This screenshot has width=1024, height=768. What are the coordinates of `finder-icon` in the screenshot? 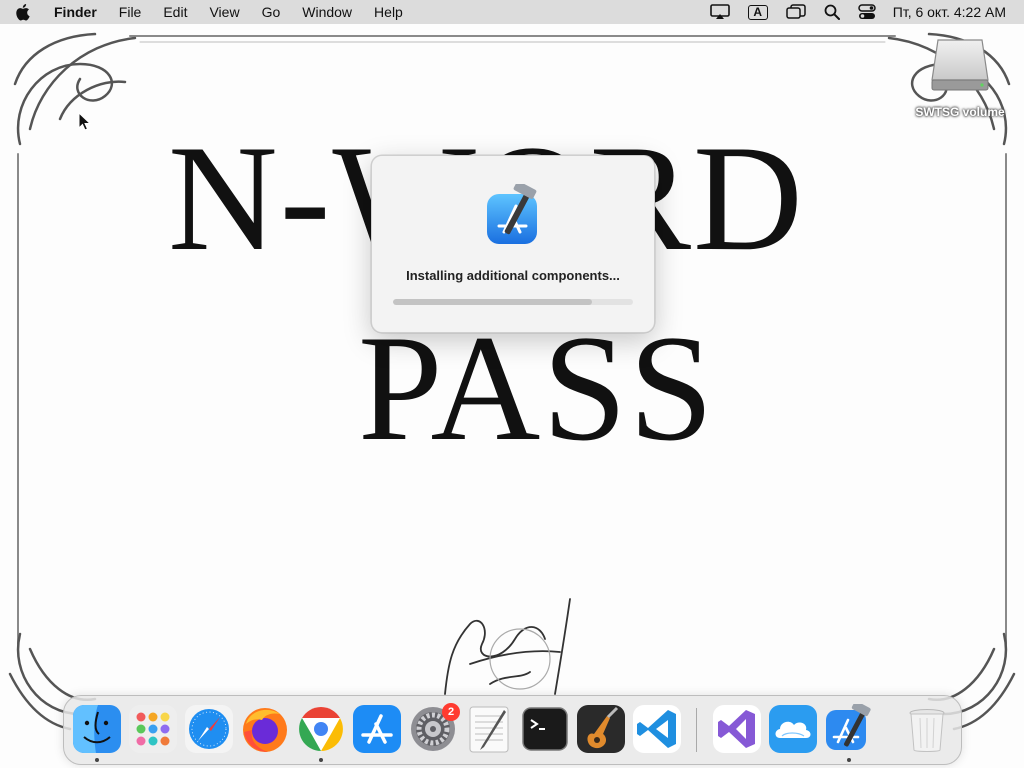 It's located at (97, 729).